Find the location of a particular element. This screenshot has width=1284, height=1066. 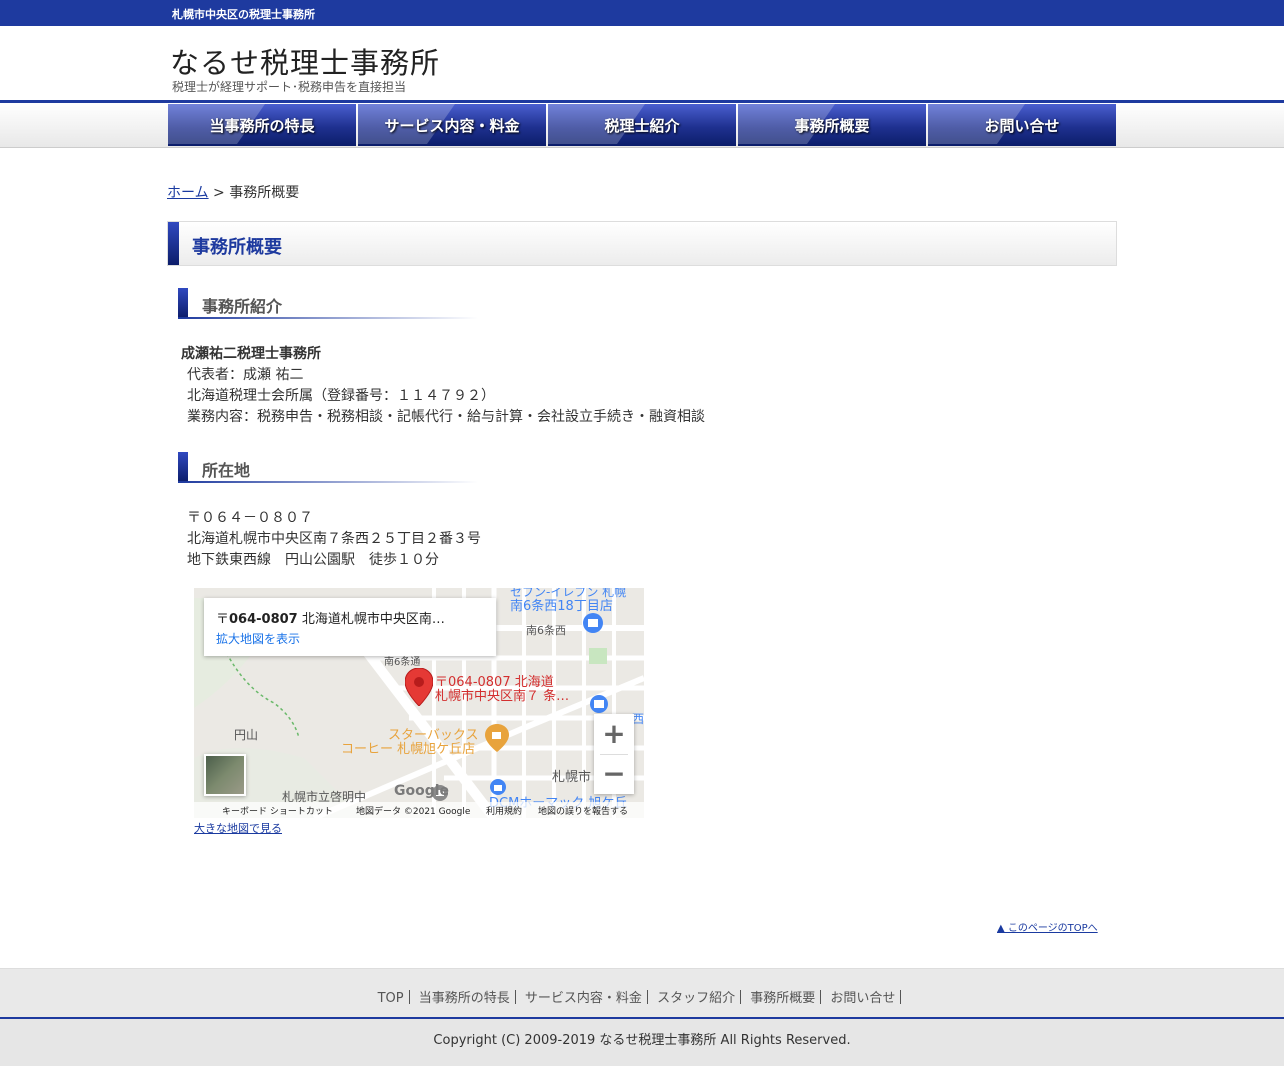

site-title: なるせ税理士事務所 is located at coordinates (305, 61).